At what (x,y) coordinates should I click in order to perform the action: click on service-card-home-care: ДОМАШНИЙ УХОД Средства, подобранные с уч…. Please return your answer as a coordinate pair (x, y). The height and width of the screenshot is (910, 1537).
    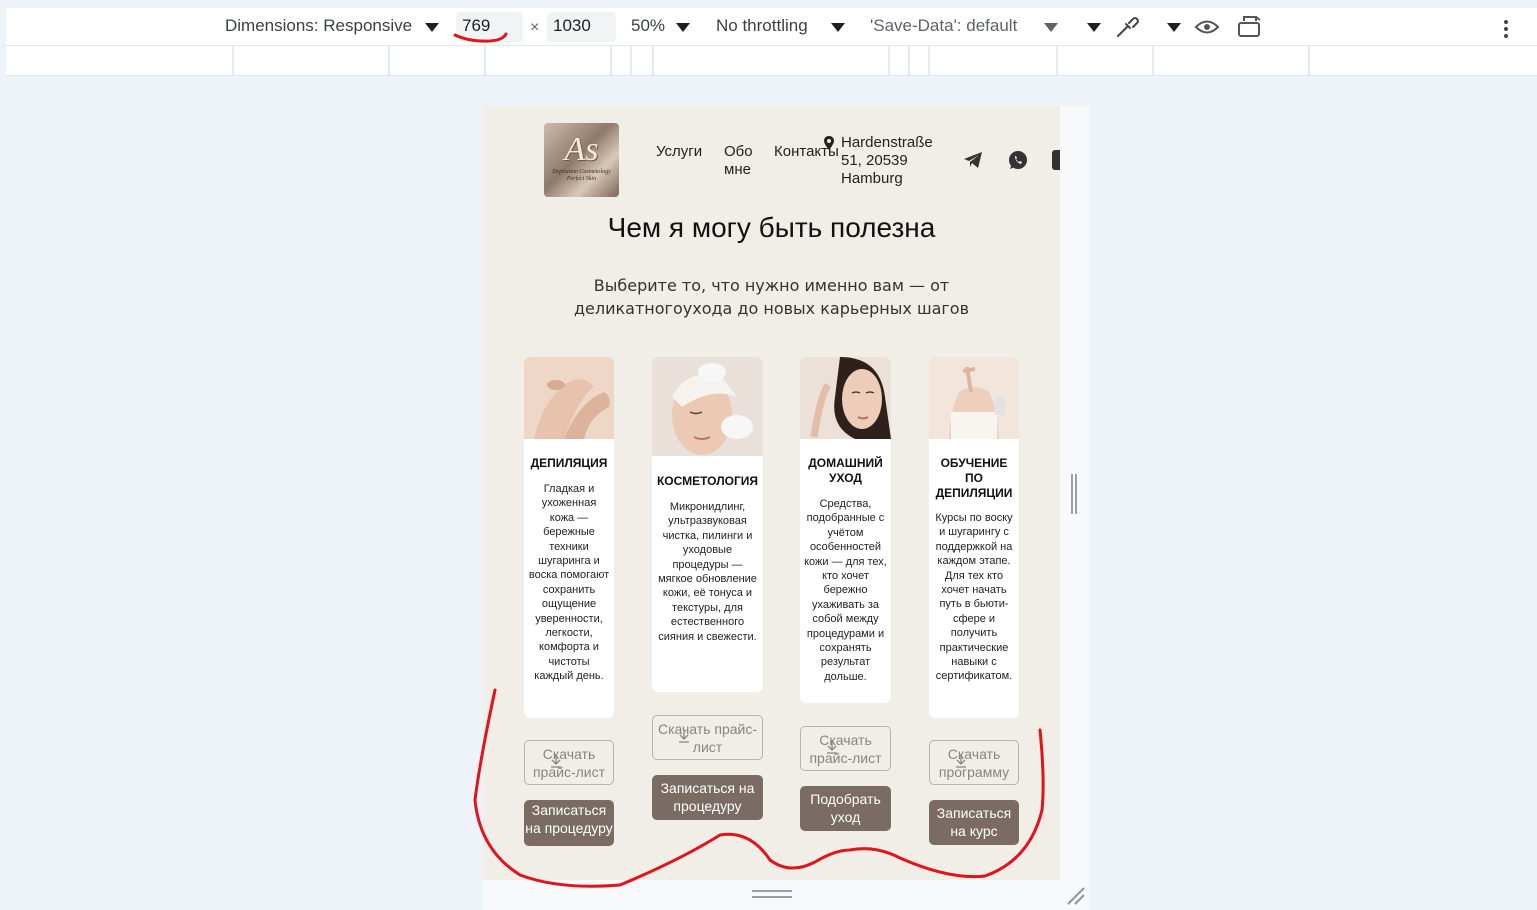
    Looking at the image, I should click on (845, 530).